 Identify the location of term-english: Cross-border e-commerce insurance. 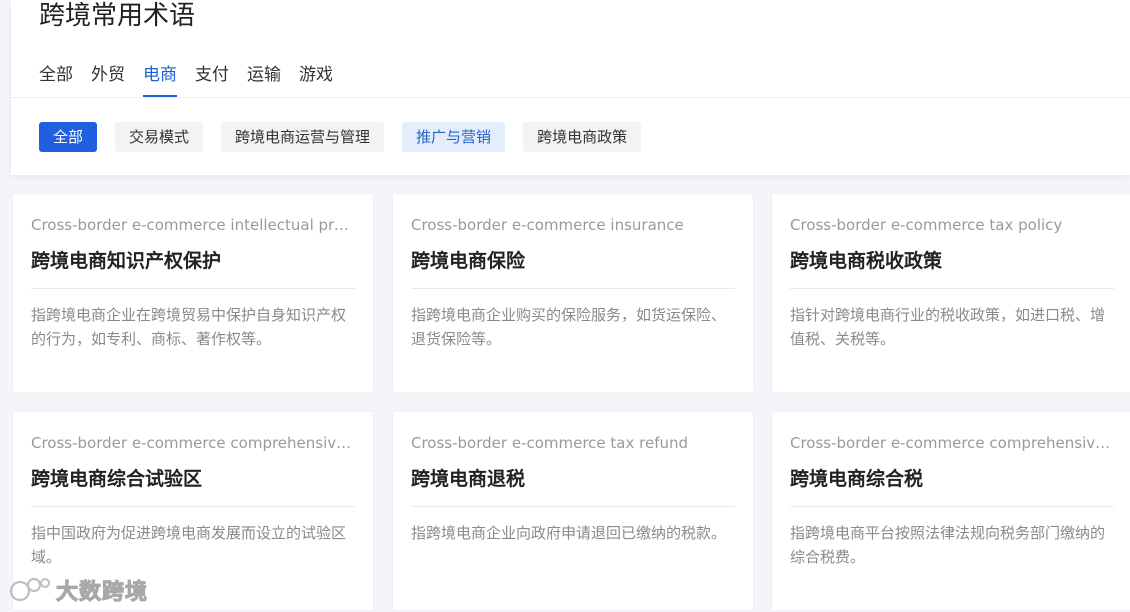
(547, 225).